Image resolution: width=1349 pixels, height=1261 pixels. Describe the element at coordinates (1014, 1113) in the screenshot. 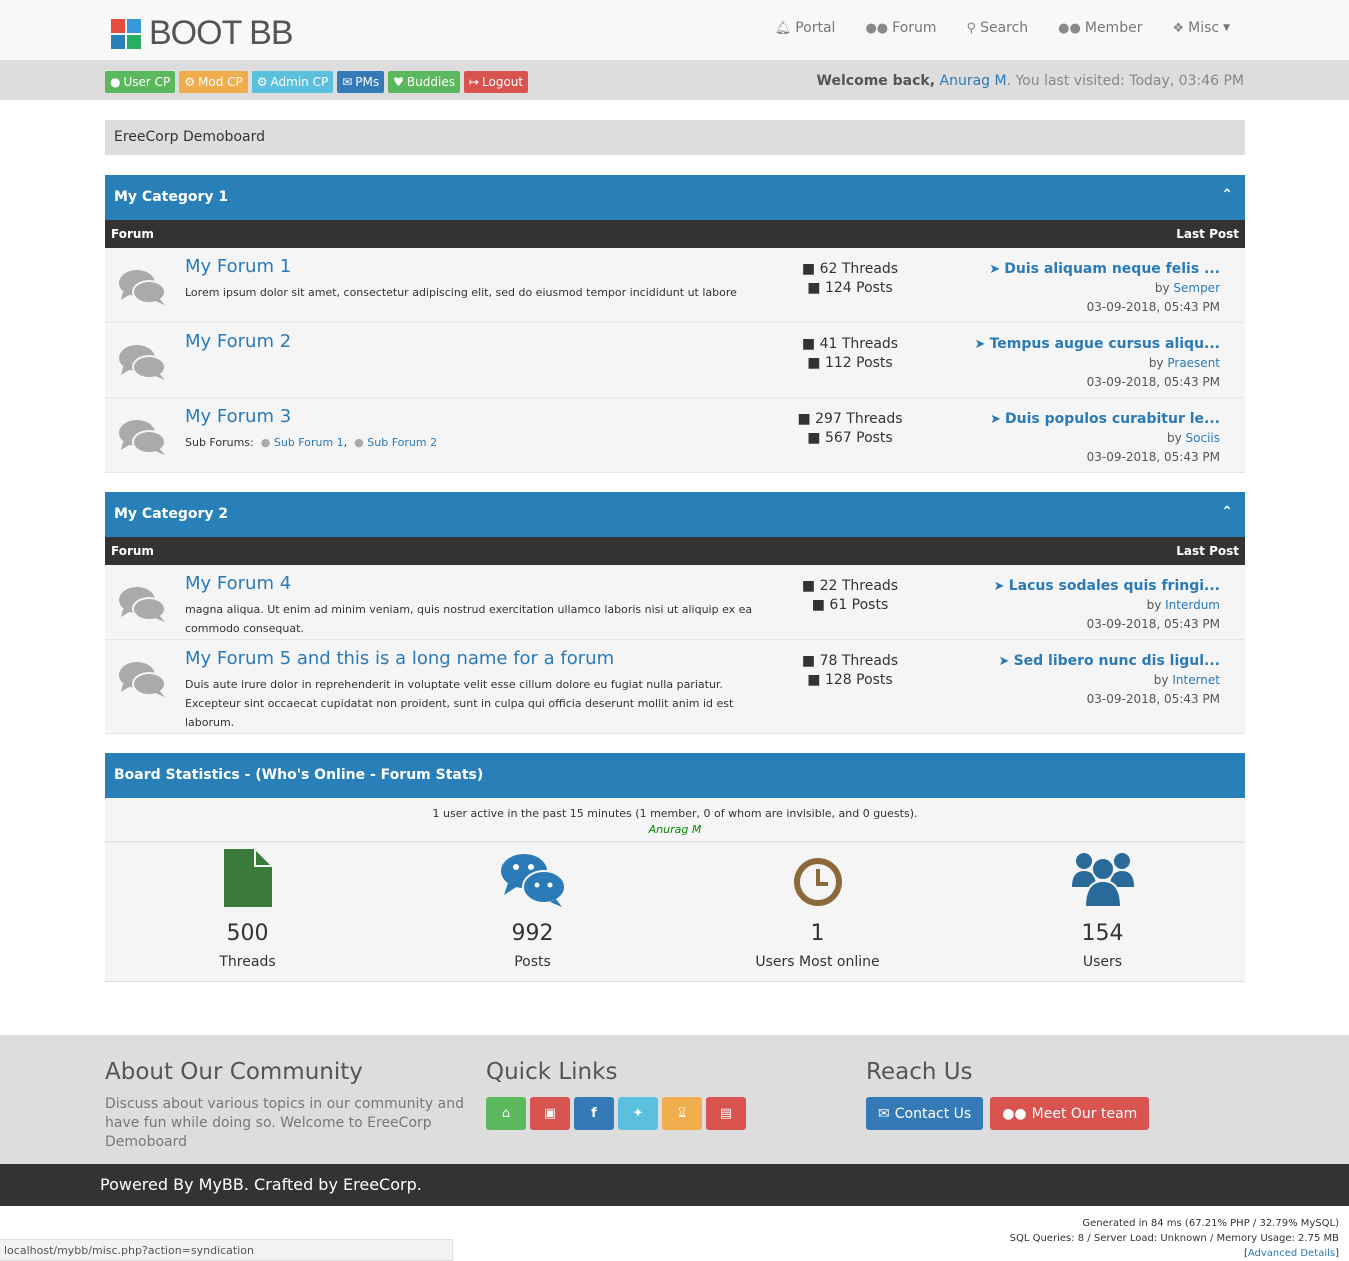

I see `users-icon: ●●` at that location.